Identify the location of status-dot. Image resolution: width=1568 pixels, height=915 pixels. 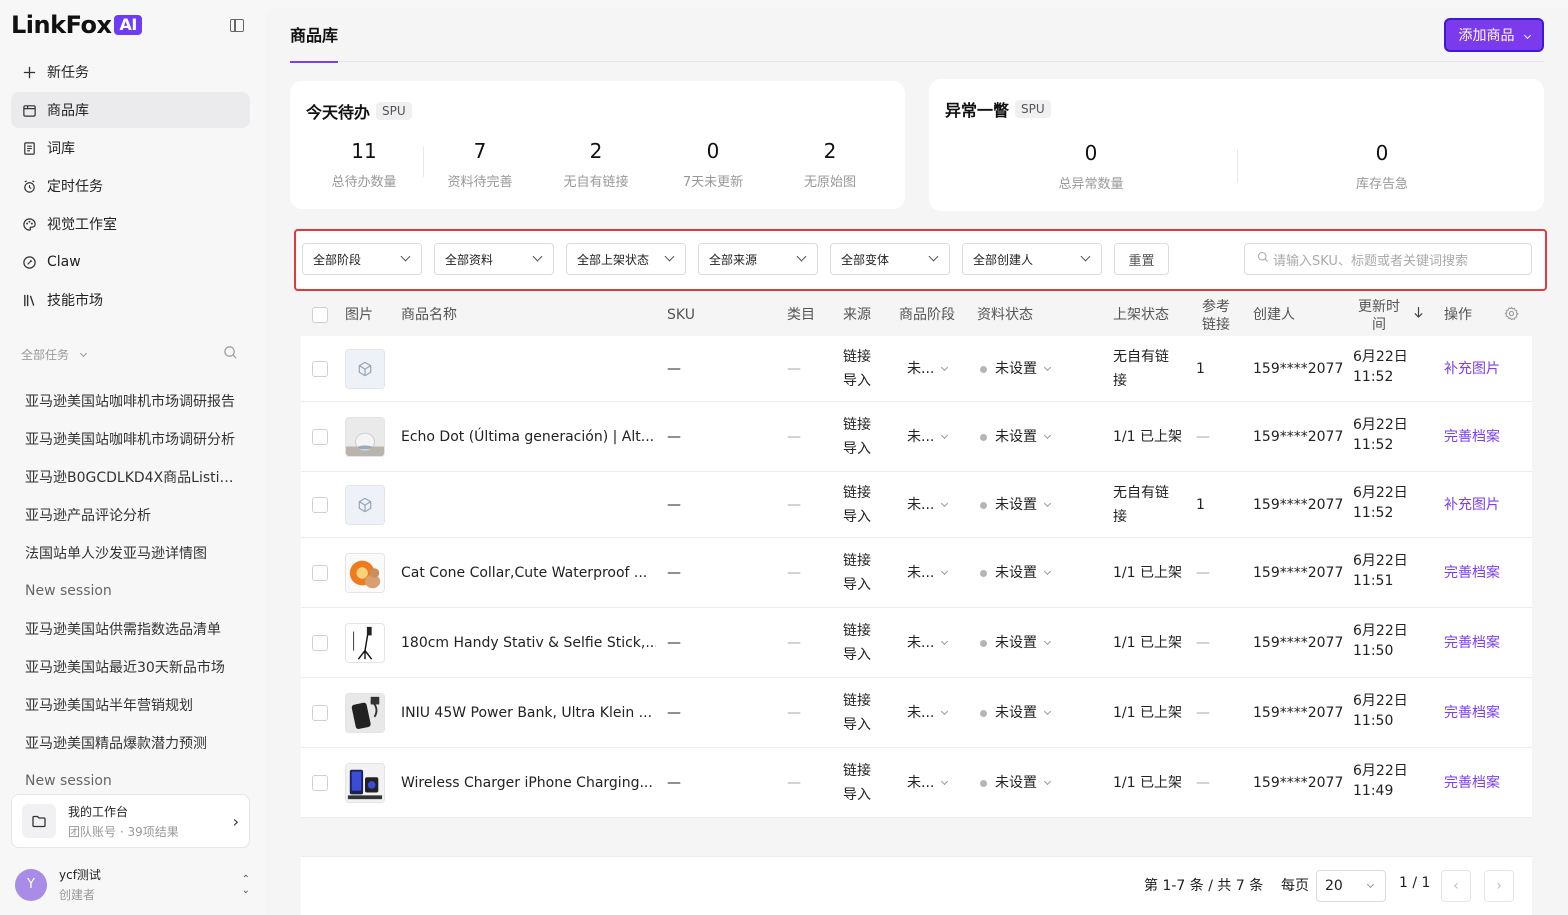
(983, 713).